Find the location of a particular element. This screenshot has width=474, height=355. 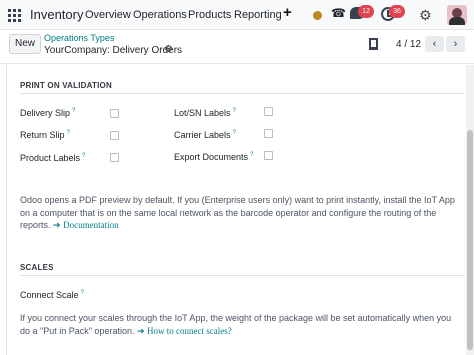

activities-badge: 36 is located at coordinates (397, 11).